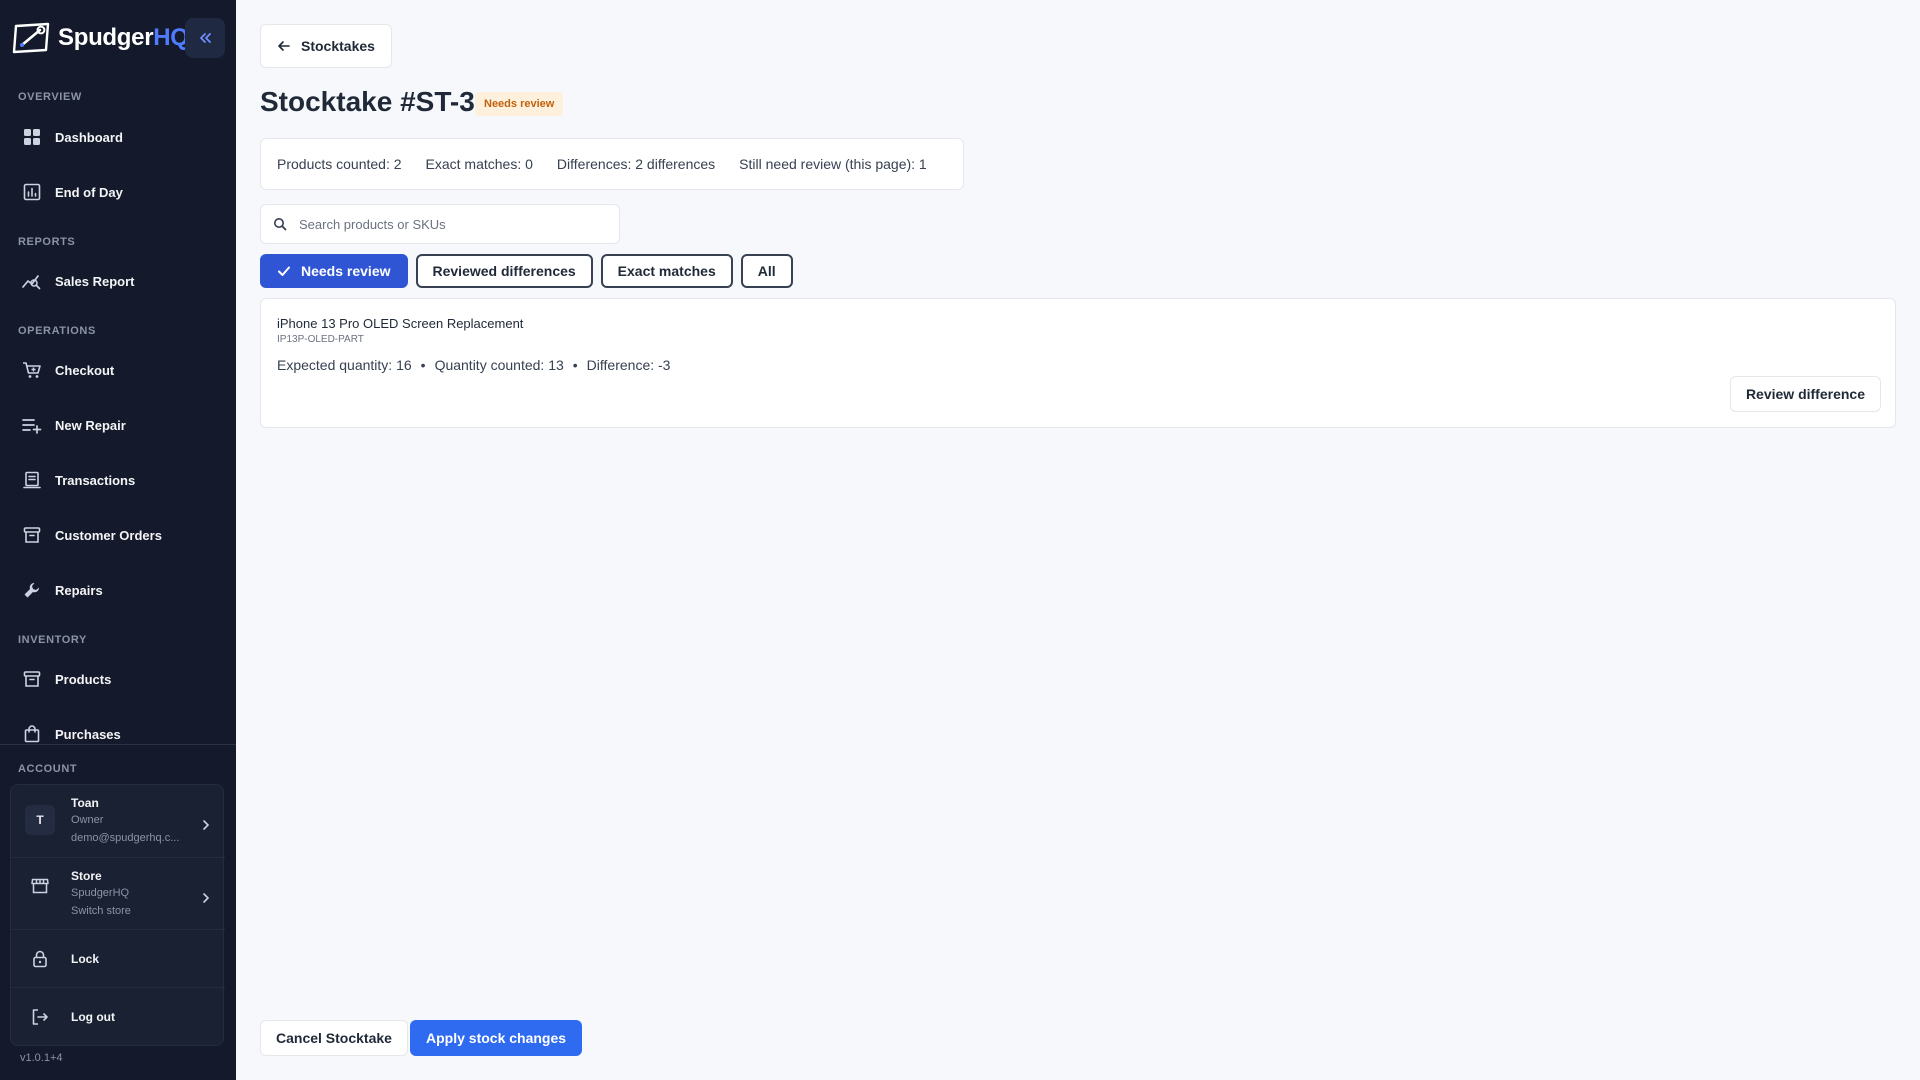  What do you see at coordinates (833, 164) in the screenshot?
I see `still-need-review-stat: Still need review (this page): 1` at bounding box center [833, 164].